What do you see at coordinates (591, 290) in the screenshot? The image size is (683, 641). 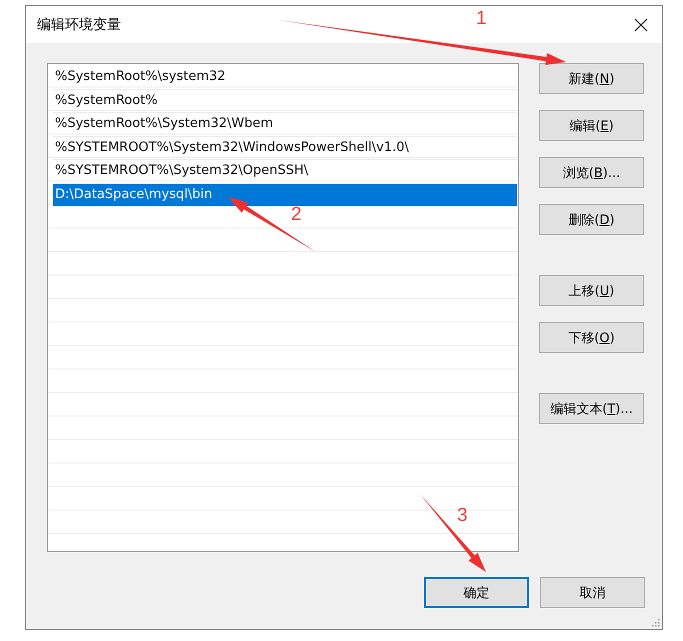 I see `side-button: 上移(U)` at bounding box center [591, 290].